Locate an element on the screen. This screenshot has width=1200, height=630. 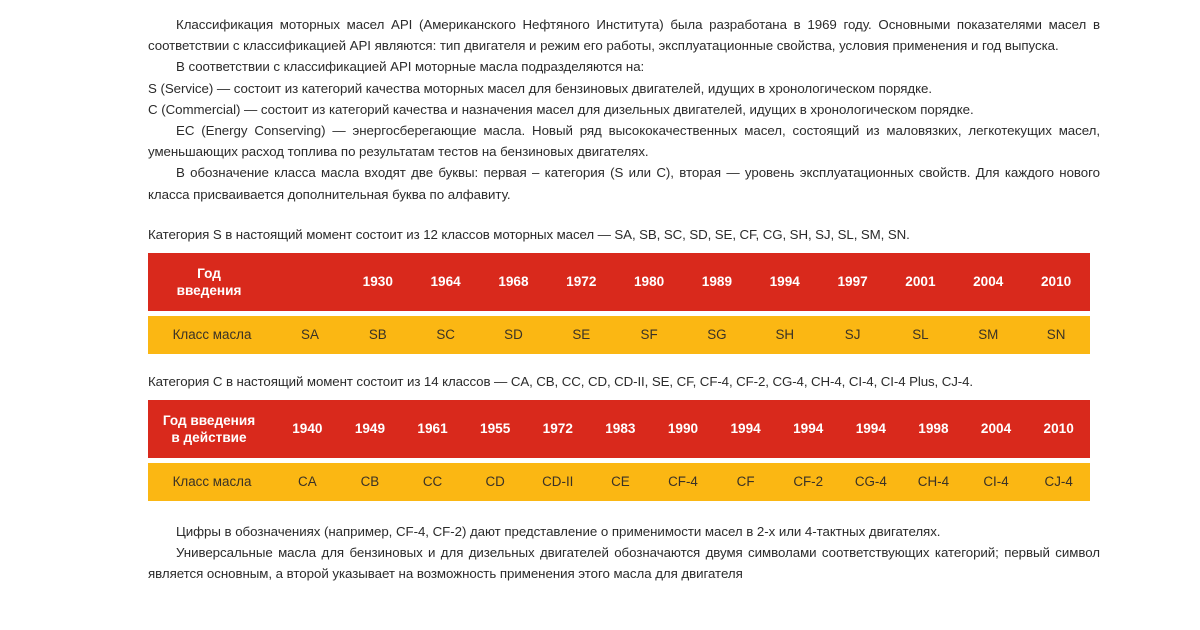
table-c-year-cell: 1949 is located at coordinates (370, 428).